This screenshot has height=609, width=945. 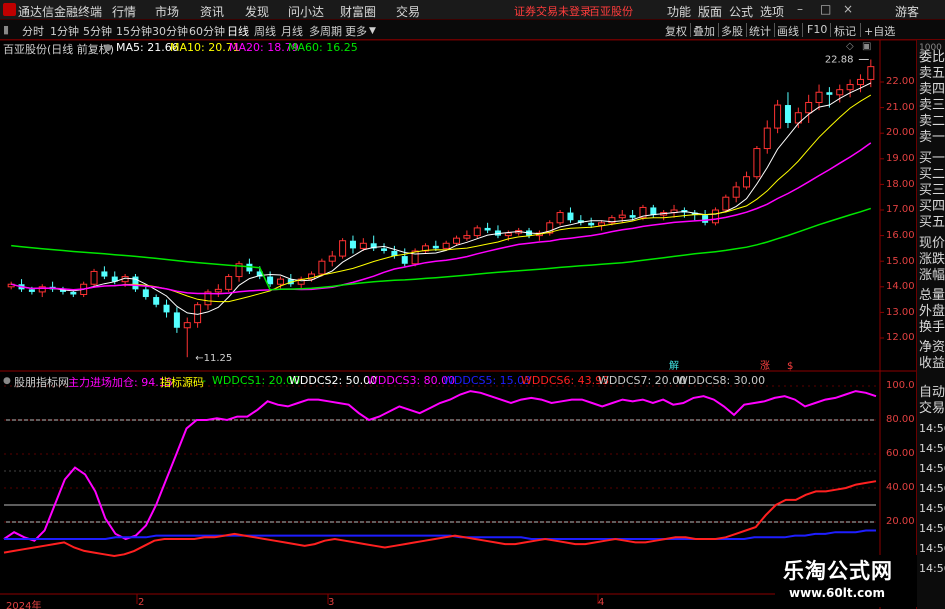 What do you see at coordinates (141, 602) in the screenshot?
I see `x-tick: 2` at bounding box center [141, 602].